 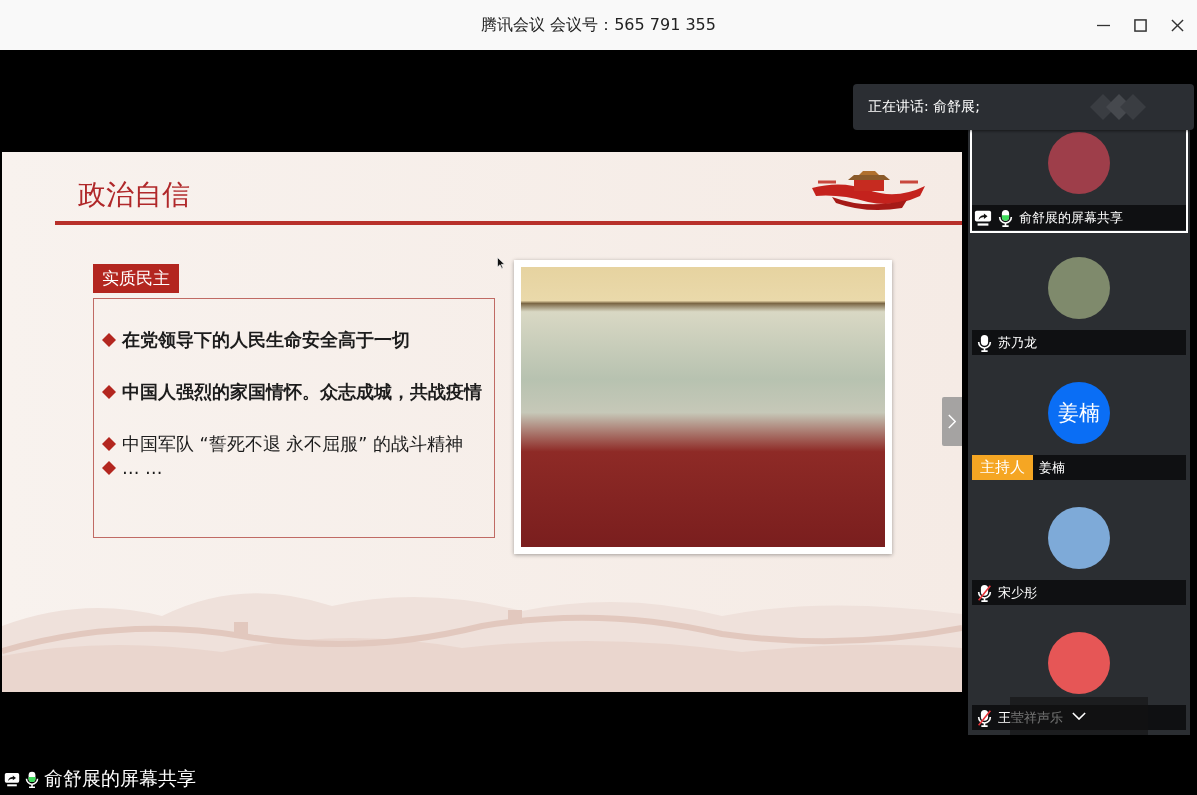 I want to click on maximize-icon, so click(x=1140, y=25).